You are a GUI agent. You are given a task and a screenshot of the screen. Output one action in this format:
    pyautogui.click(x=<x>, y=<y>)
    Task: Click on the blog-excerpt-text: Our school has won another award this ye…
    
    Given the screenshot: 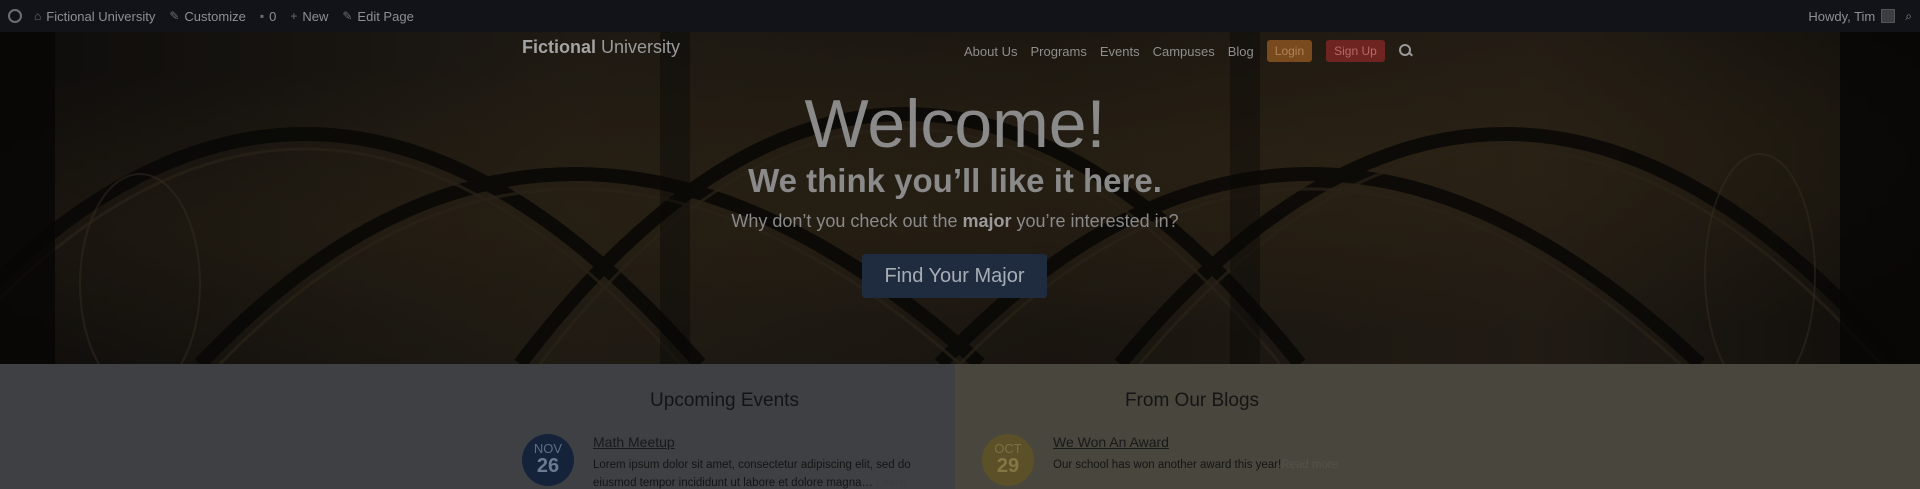 What is the action you would take?
    pyautogui.click(x=1167, y=465)
    